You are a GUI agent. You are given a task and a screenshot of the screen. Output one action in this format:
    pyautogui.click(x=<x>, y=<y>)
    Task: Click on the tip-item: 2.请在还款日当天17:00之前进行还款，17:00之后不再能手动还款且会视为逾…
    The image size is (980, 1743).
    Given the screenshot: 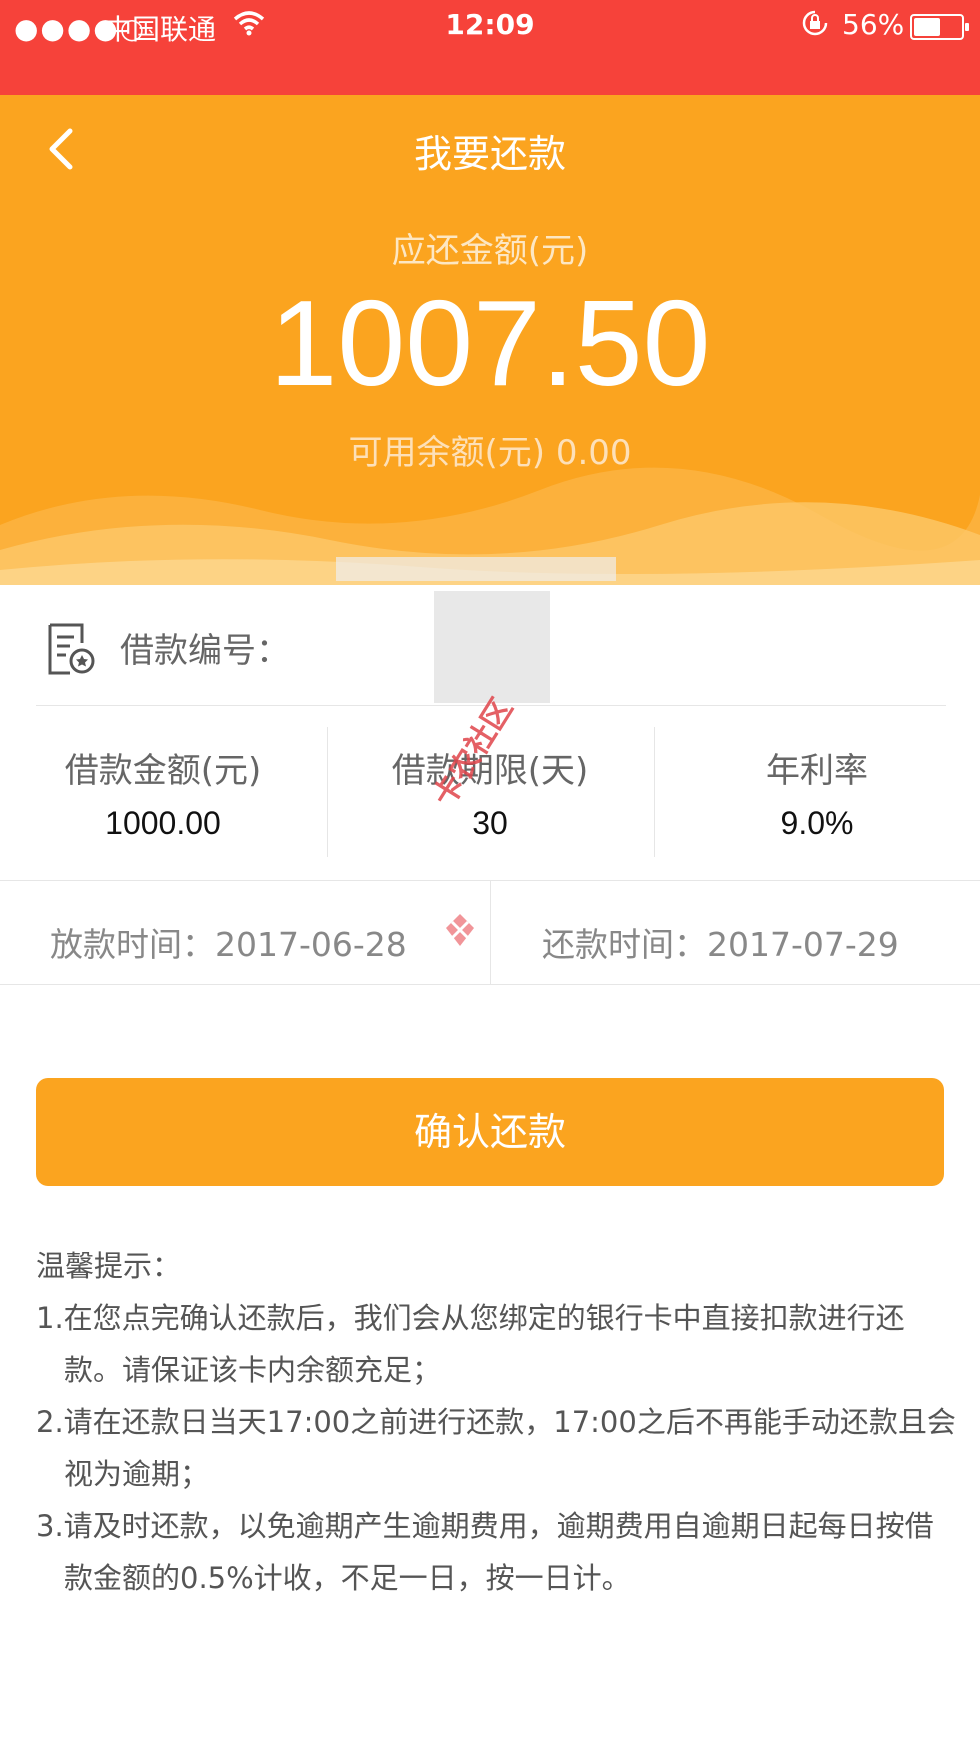 What is the action you would take?
    pyautogui.click(x=496, y=1448)
    